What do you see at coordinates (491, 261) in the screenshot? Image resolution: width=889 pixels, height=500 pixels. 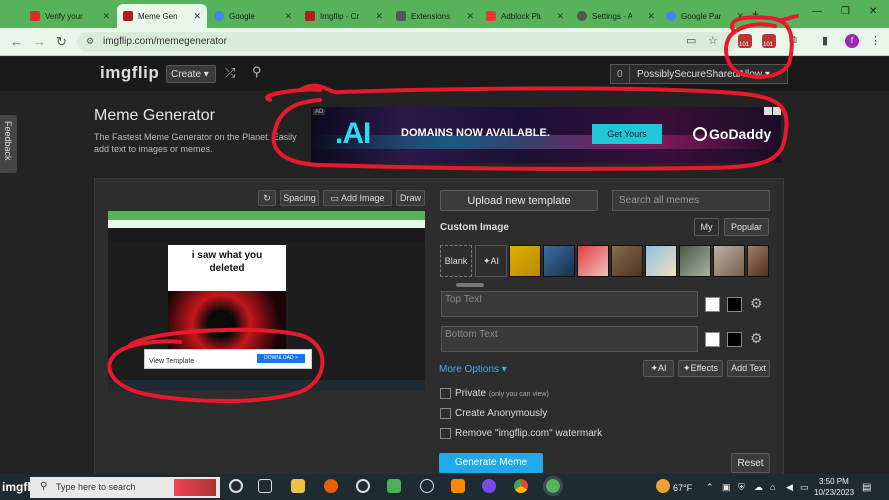 I see `ai-template: ✦AI` at bounding box center [491, 261].